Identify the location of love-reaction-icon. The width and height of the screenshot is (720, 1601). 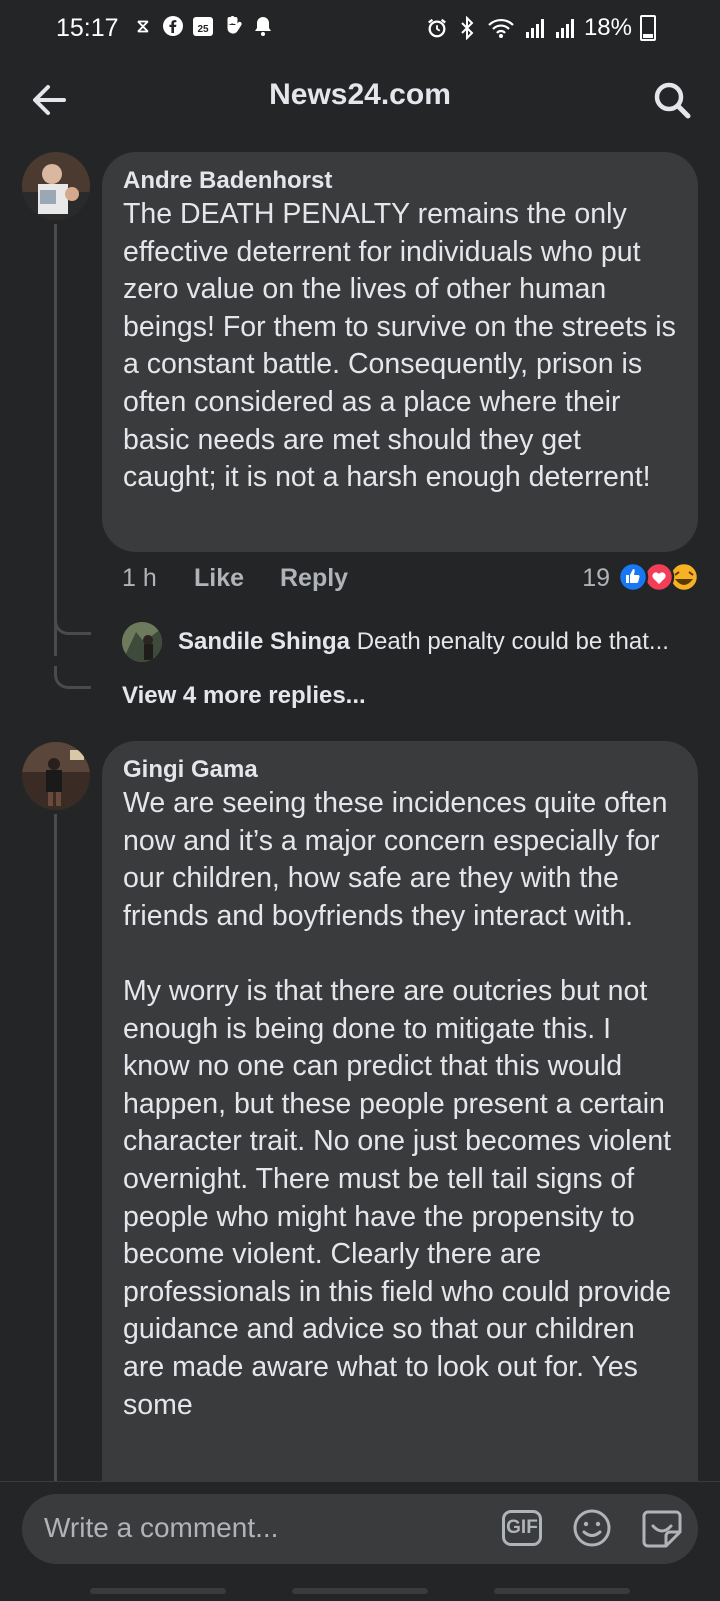
(659, 577).